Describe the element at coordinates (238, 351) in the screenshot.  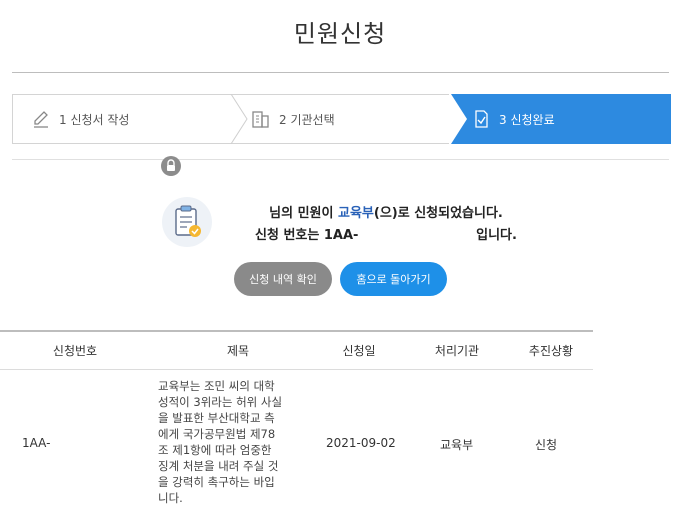
I see `column-header-title: 제목` at that location.